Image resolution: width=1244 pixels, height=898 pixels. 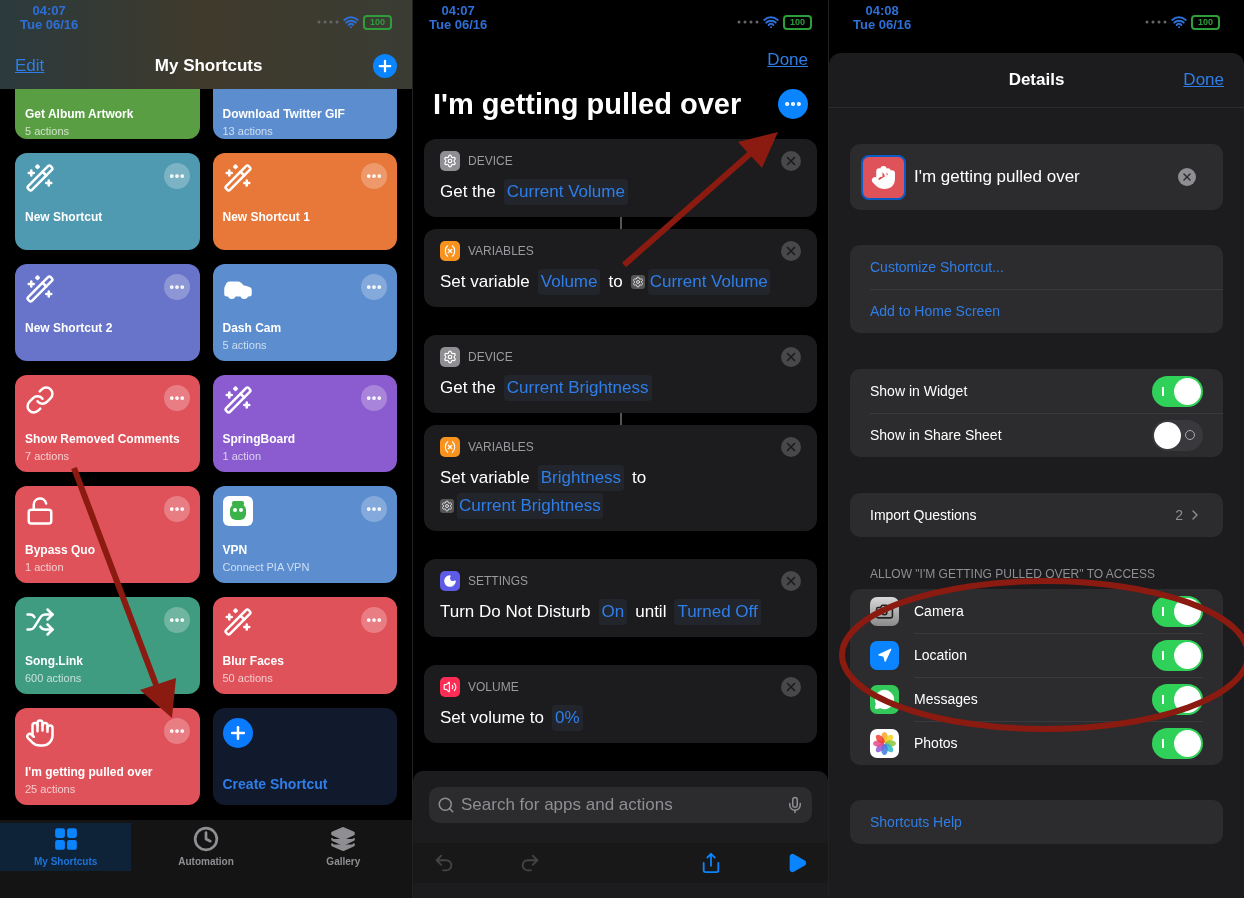 I want to click on add-button, so click(x=385, y=66).